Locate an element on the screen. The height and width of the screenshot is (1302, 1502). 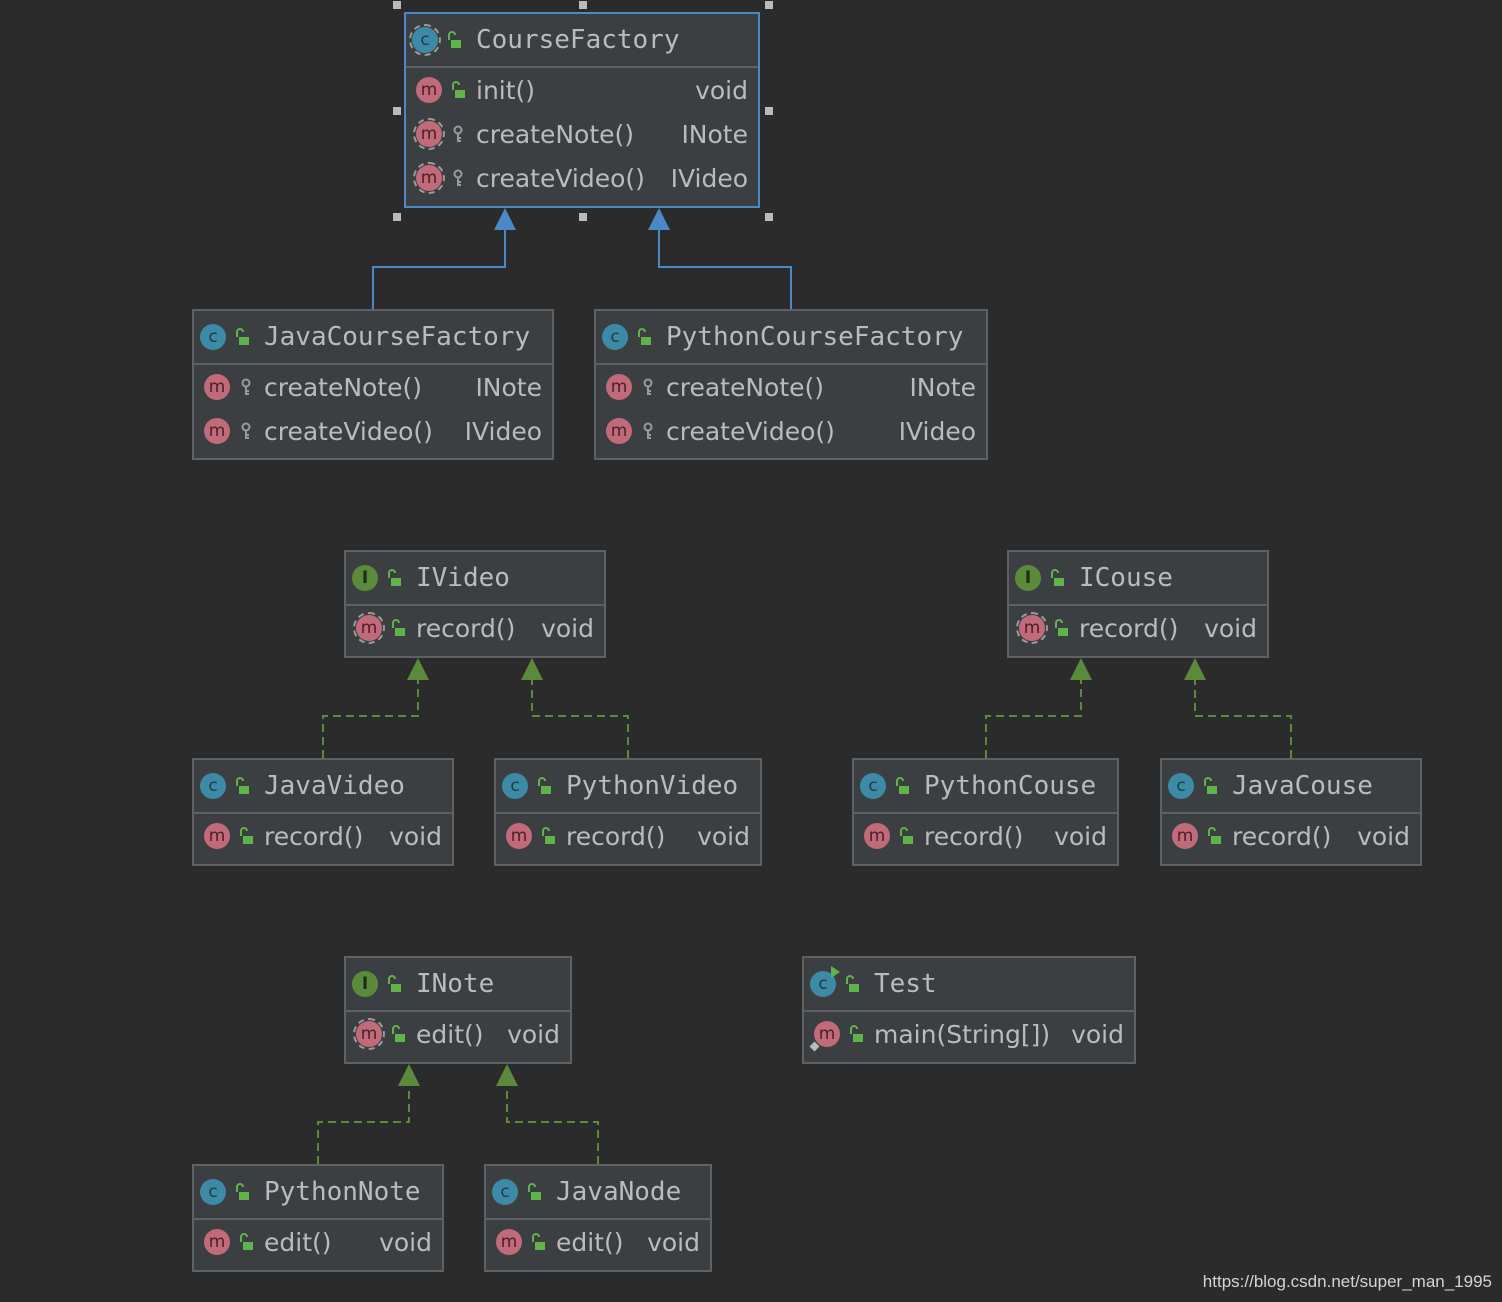
uml-interface-ivideo: I IVideo m record() void is located at coordinates (475, 604).